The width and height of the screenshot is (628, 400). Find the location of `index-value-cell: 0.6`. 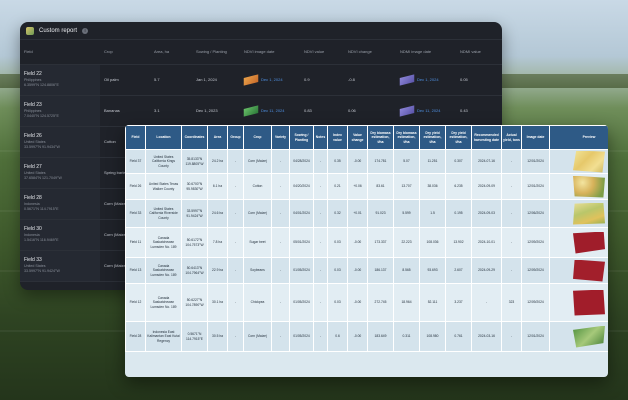

index-value-cell: 0.6 is located at coordinates (337, 336).